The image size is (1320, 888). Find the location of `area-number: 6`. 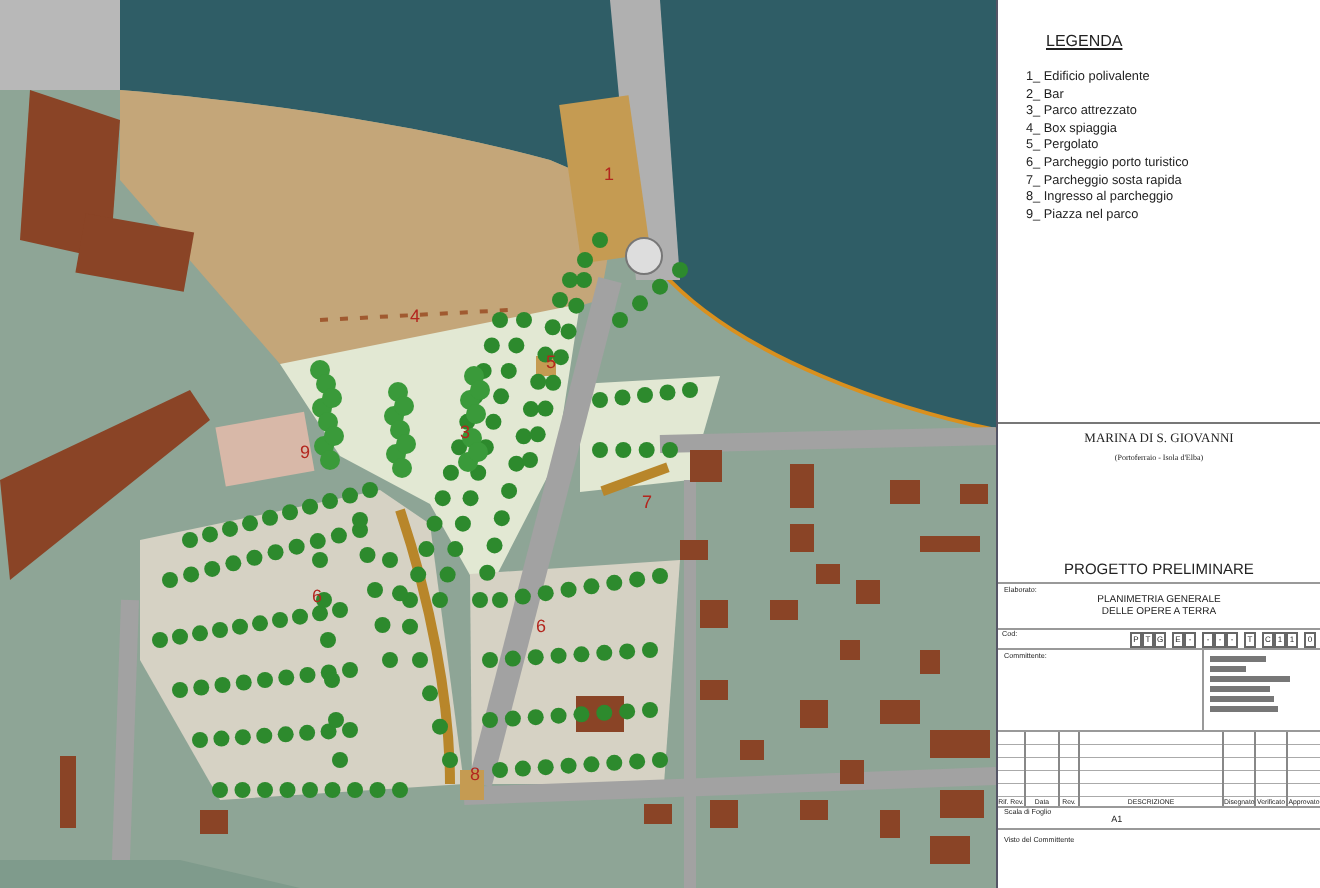

area-number: 6 is located at coordinates (541, 626).